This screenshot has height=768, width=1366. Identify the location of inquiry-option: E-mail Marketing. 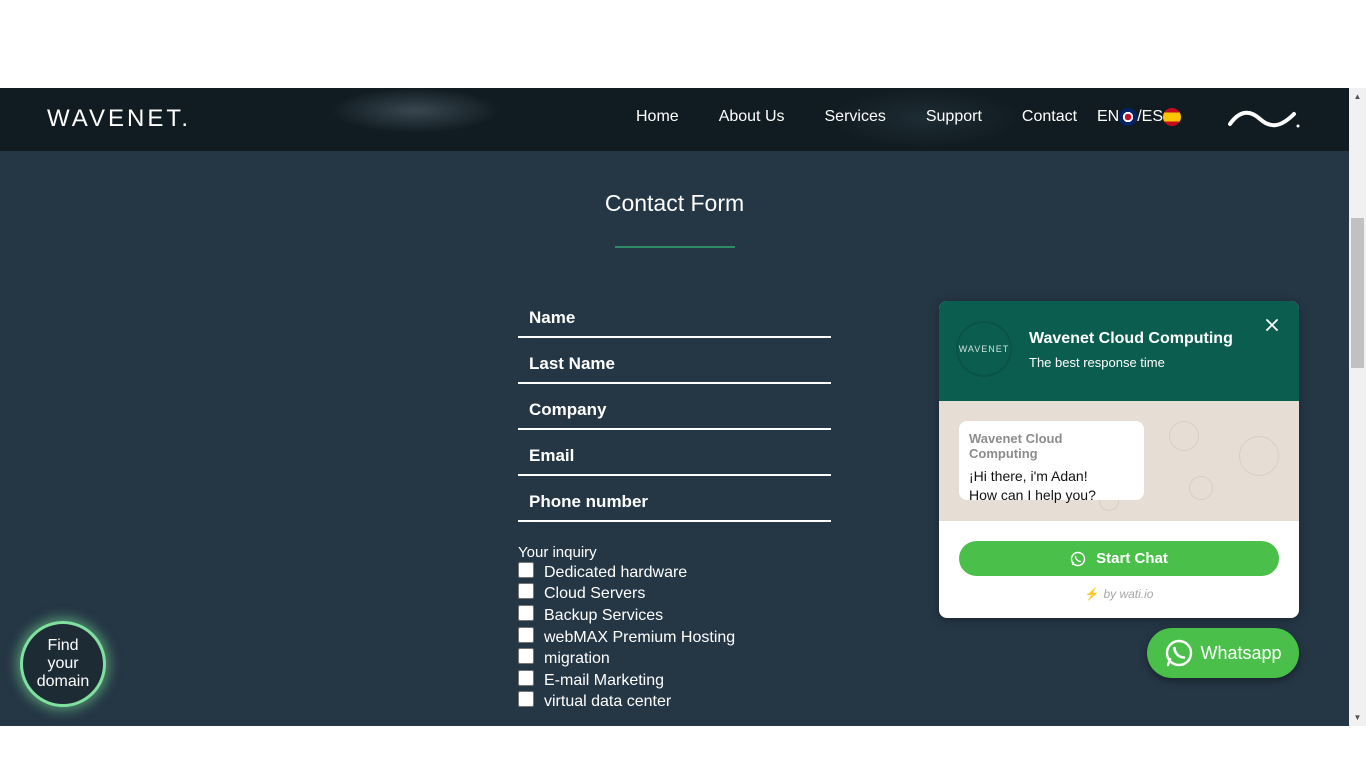
(591, 680).